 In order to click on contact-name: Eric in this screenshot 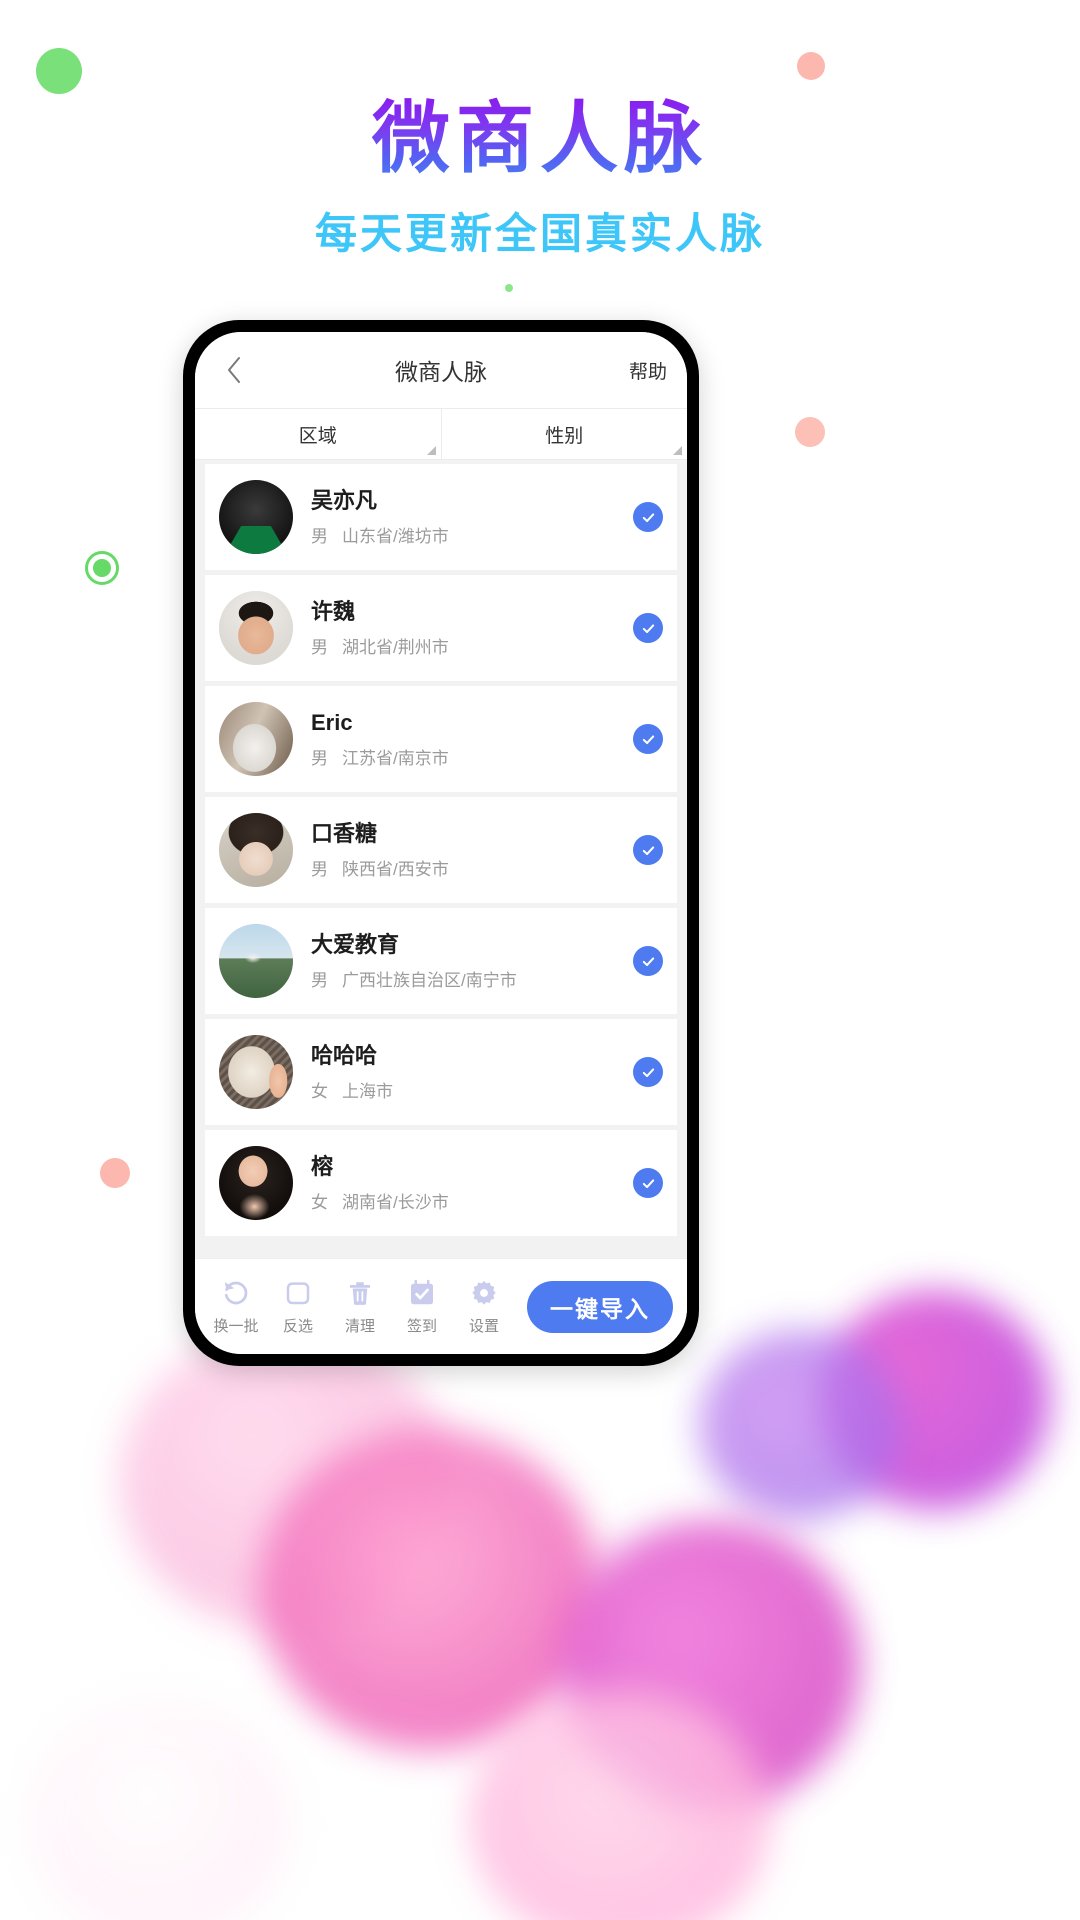, I will do `click(332, 723)`.